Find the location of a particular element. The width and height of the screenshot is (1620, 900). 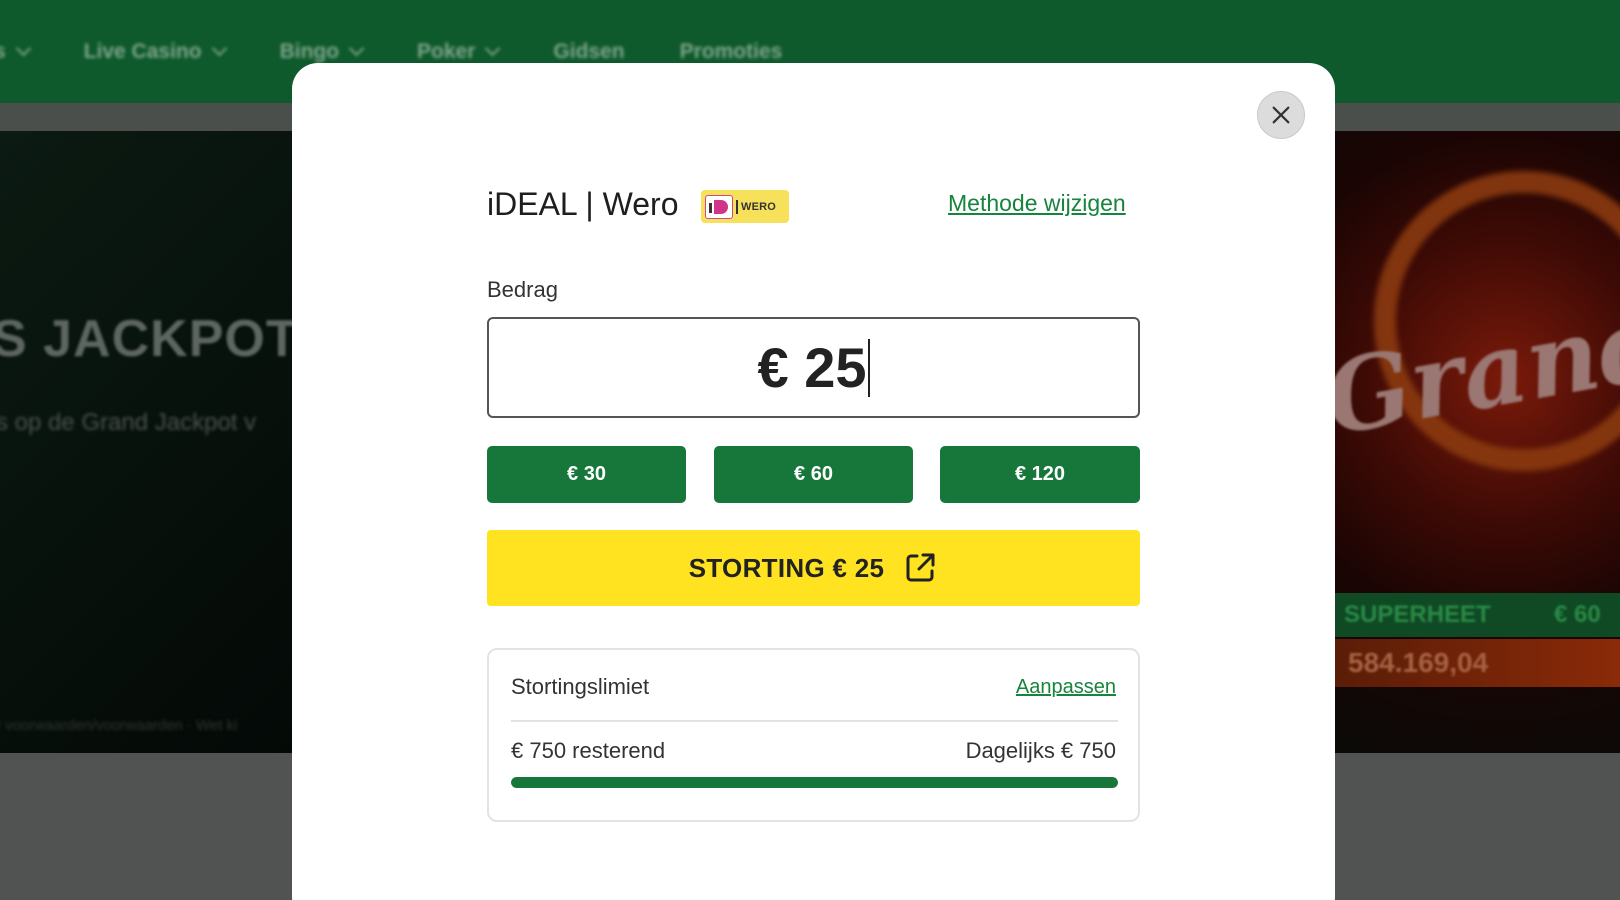

ideal-wero-logo: WERO is located at coordinates (745, 206).